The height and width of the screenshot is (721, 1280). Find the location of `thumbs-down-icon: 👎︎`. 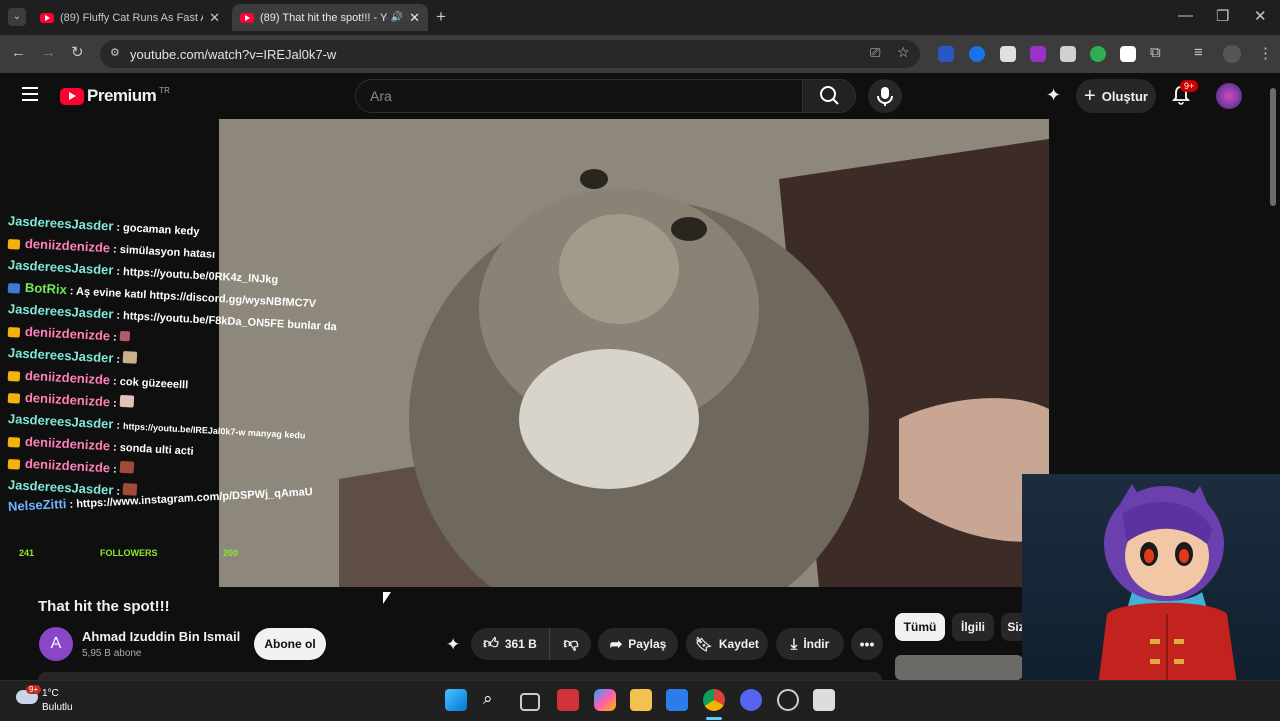

thumbs-down-icon: 👎︎ is located at coordinates (571, 643).